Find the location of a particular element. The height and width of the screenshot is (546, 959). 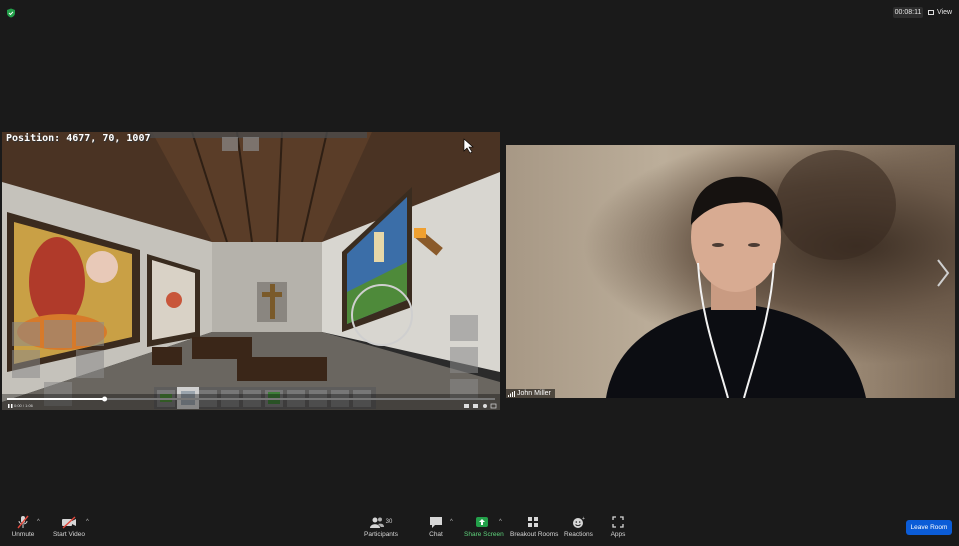

view-button-label: View is located at coordinates (945, 12).